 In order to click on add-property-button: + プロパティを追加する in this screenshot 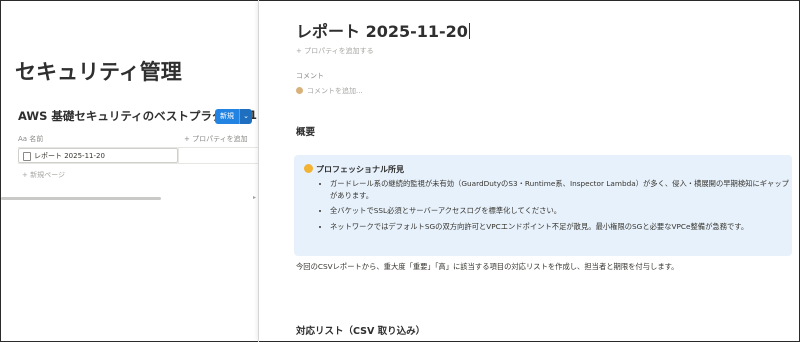, I will do `click(335, 51)`.